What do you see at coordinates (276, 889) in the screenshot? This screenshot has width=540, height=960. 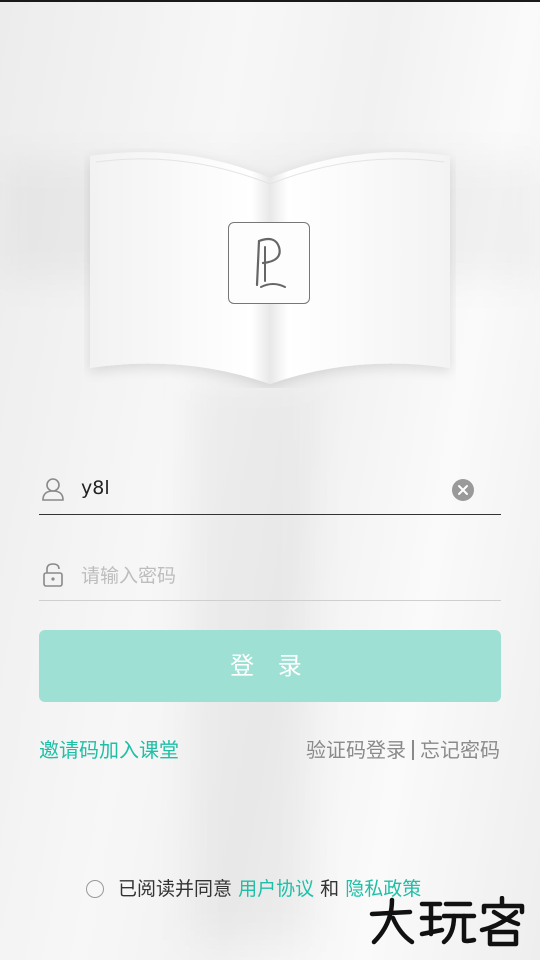 I see `user-agreement-link: 用户协议` at bounding box center [276, 889].